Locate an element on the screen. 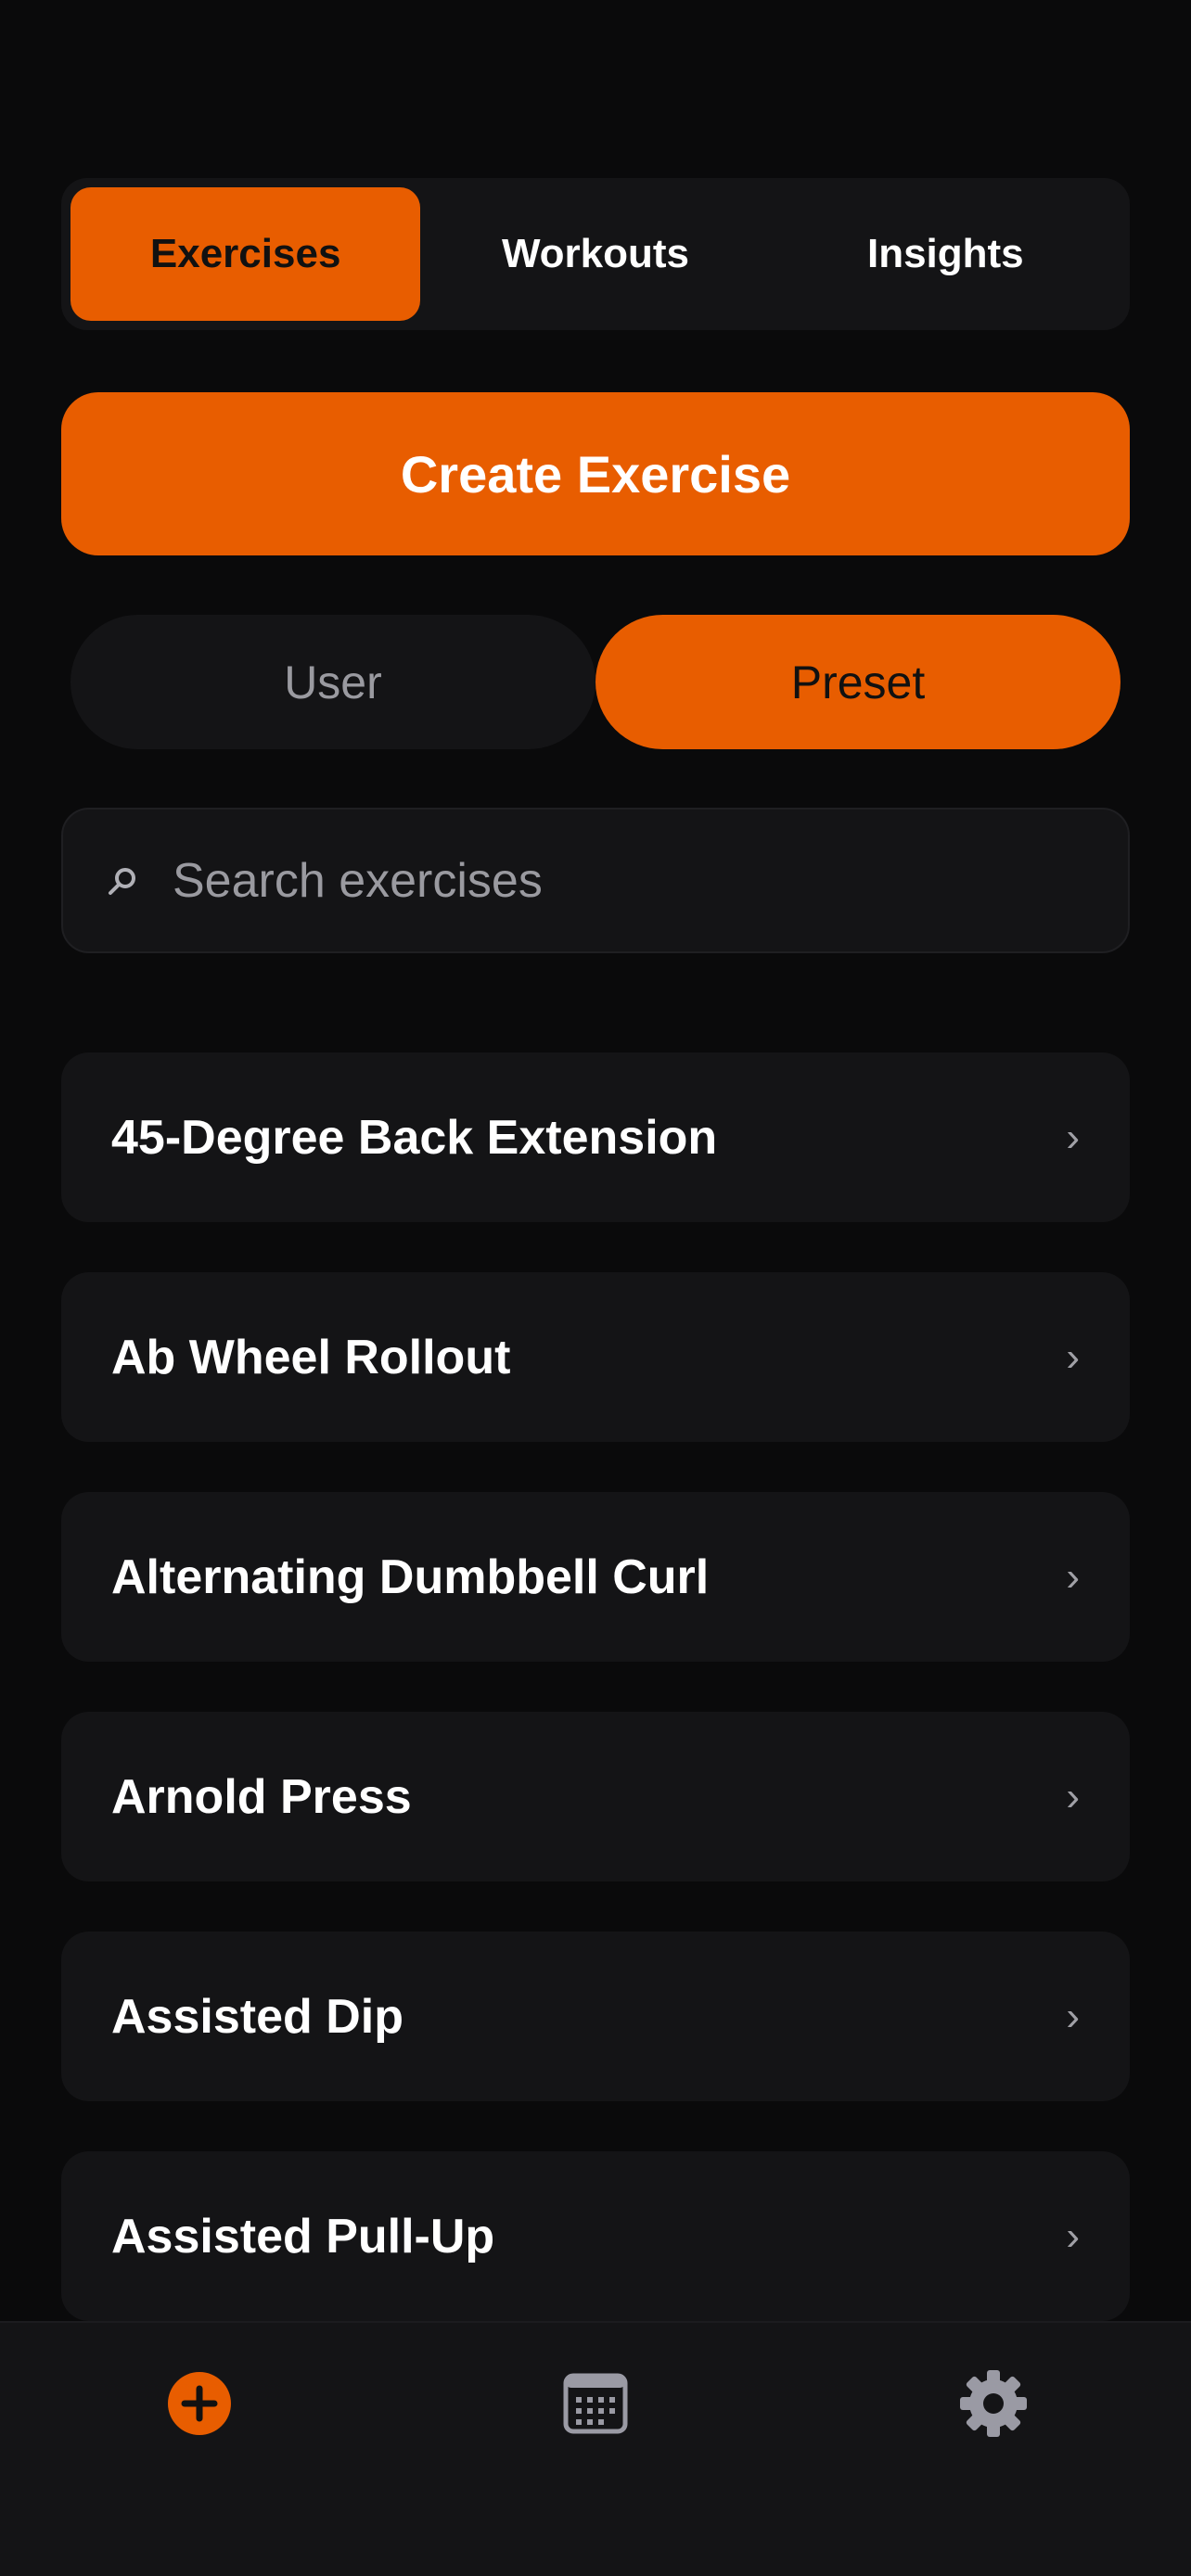 Image resolution: width=1191 pixels, height=2576 pixels. exercise-list-item: Ab Wheel Rollout › is located at coordinates (595, 1357).